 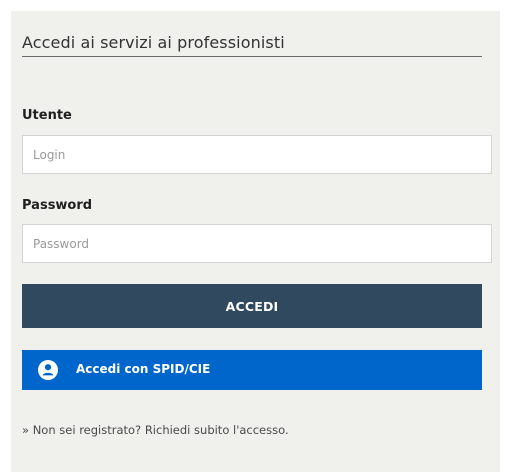 What do you see at coordinates (252, 370) in the screenshot?
I see `spid-login-button: Accedi con SPID/CIE` at bounding box center [252, 370].